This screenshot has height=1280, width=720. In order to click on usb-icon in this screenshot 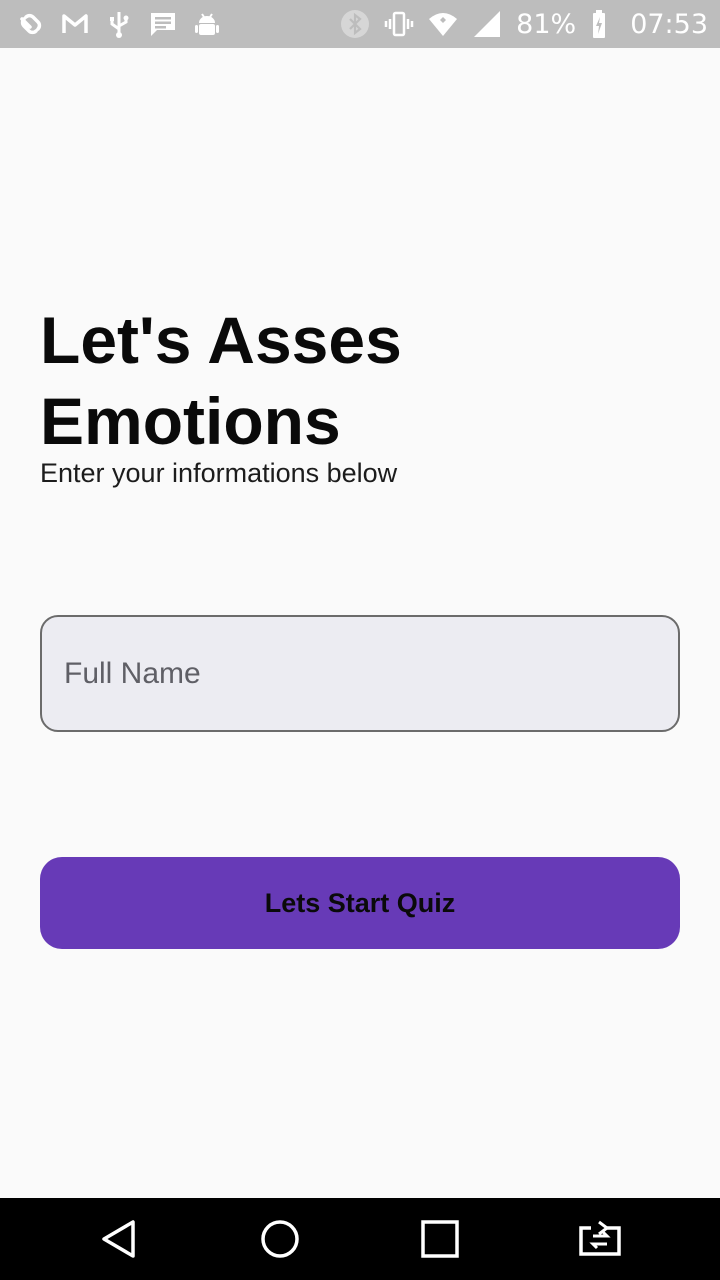, I will do `click(119, 24)`.